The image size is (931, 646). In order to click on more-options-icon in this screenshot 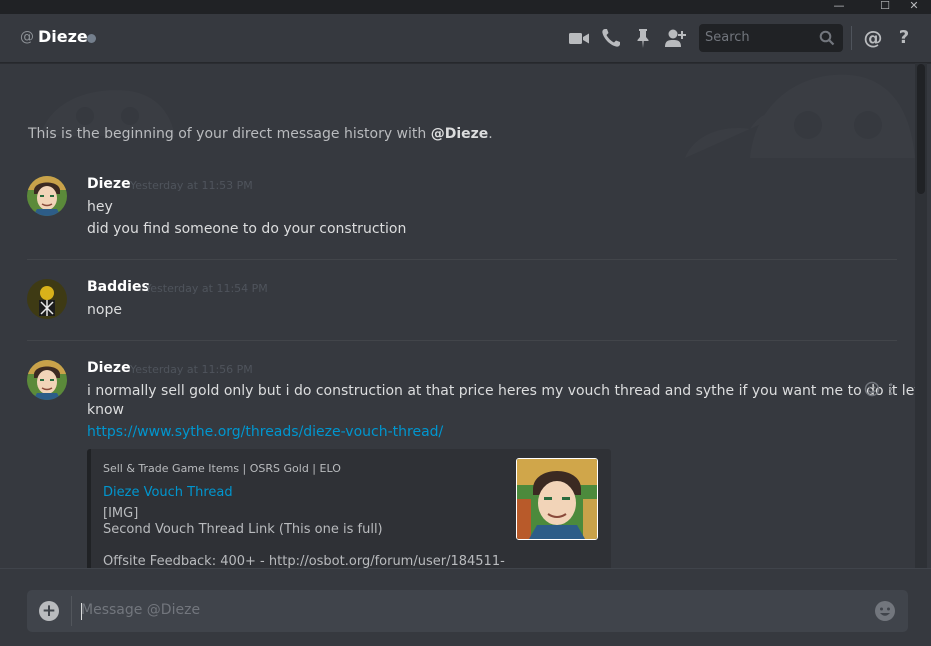, I will do `click(894, 389)`.